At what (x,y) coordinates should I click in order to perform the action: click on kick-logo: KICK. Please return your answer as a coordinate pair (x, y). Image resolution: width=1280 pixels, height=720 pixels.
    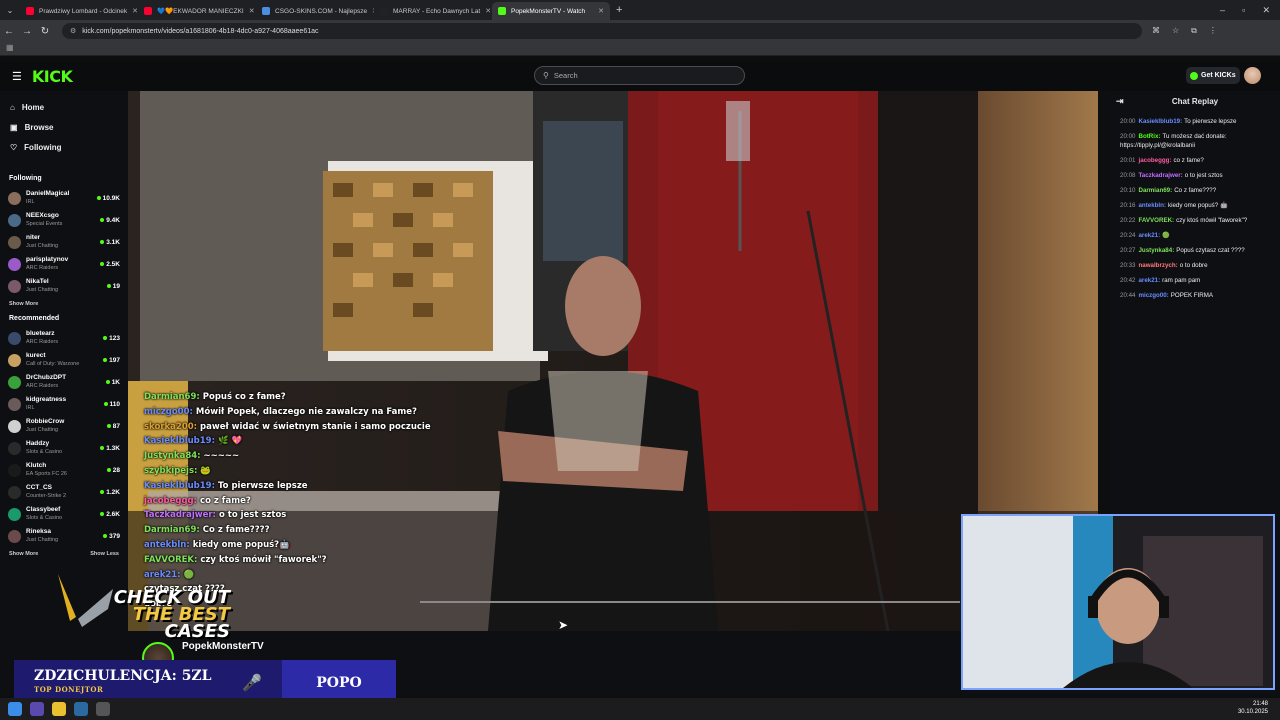
    Looking at the image, I should click on (52, 76).